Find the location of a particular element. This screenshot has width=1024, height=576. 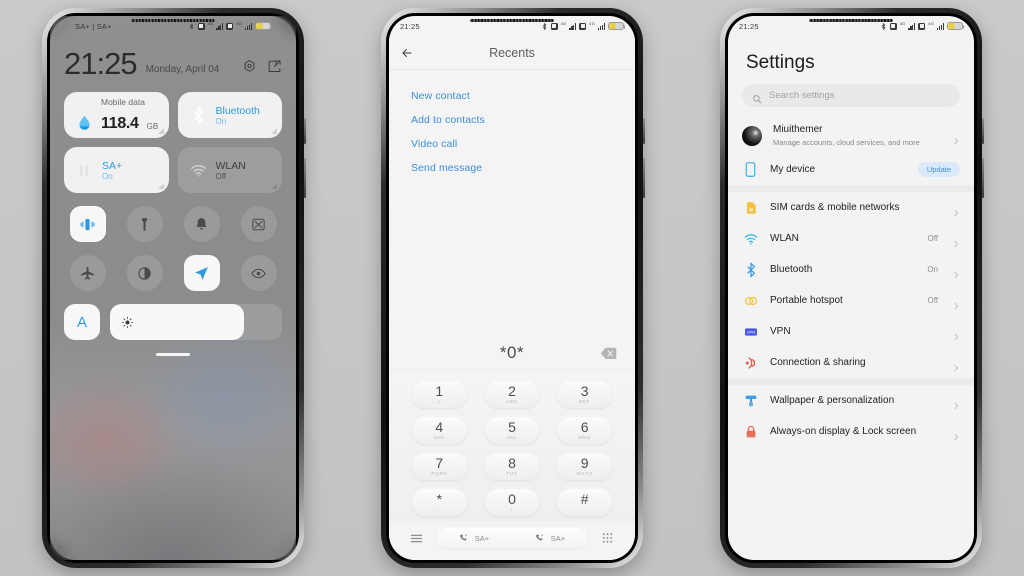

tile-sim-sa: SA+ On is located at coordinates (116, 170).